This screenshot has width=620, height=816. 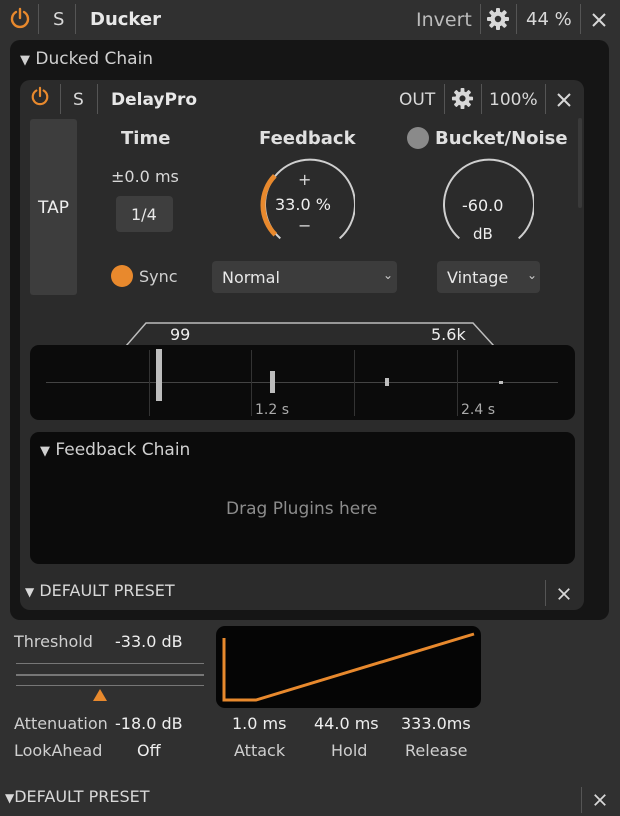 I want to click on preset-selector: ▼DEFAULT PRESET, so click(x=77, y=796).